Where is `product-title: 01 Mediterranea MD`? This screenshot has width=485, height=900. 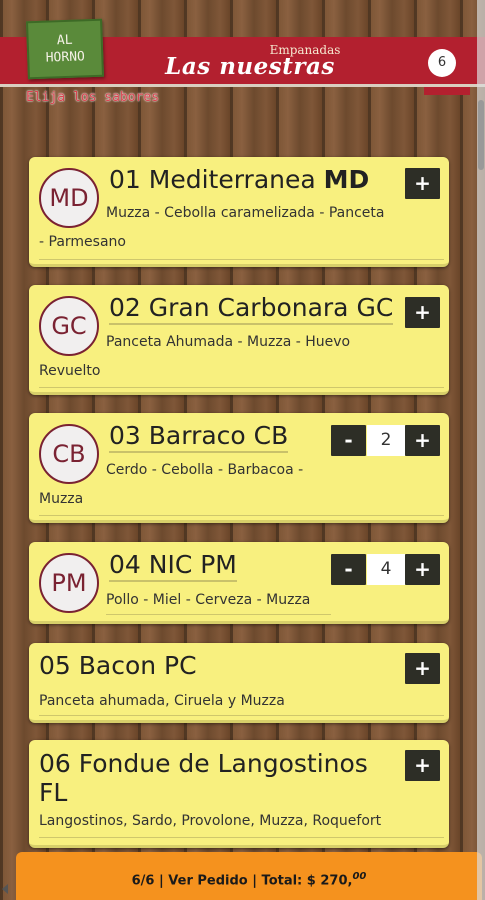
product-title: 01 Mediterranea MD is located at coordinates (239, 179).